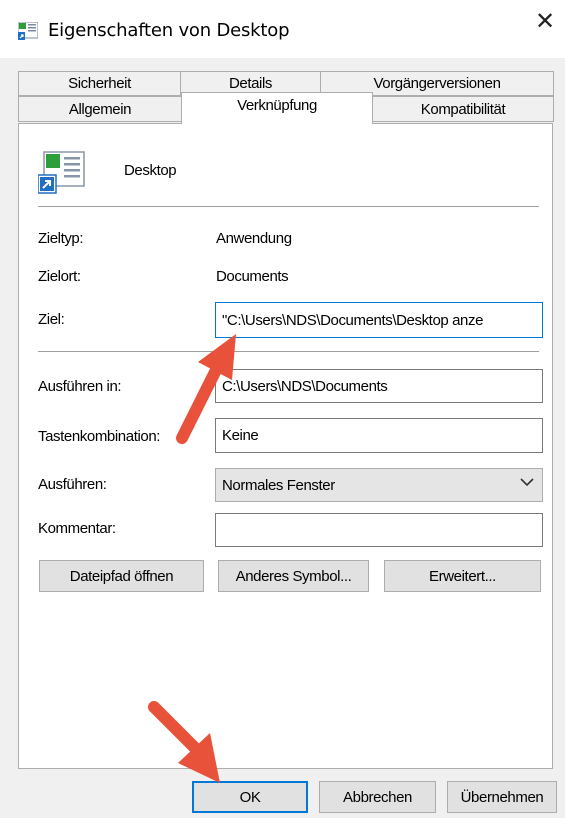  Describe the element at coordinates (61, 238) in the screenshot. I see `target-type-label: Zieltyp:` at that location.